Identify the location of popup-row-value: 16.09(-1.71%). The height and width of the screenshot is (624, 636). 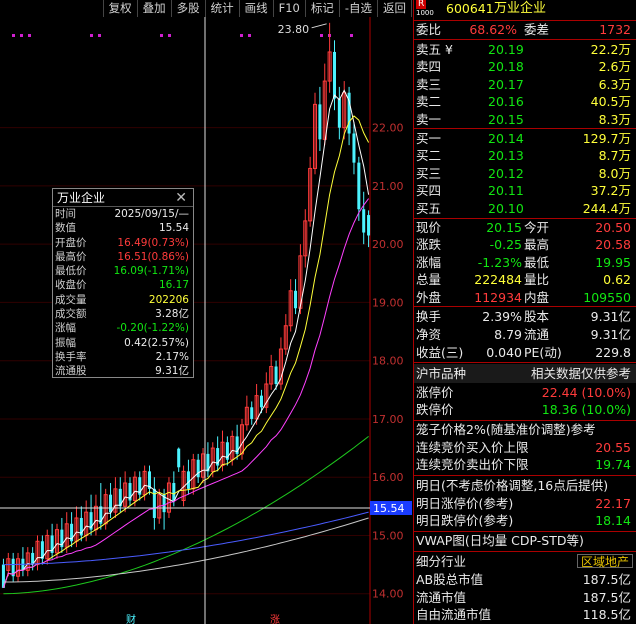
(151, 271).